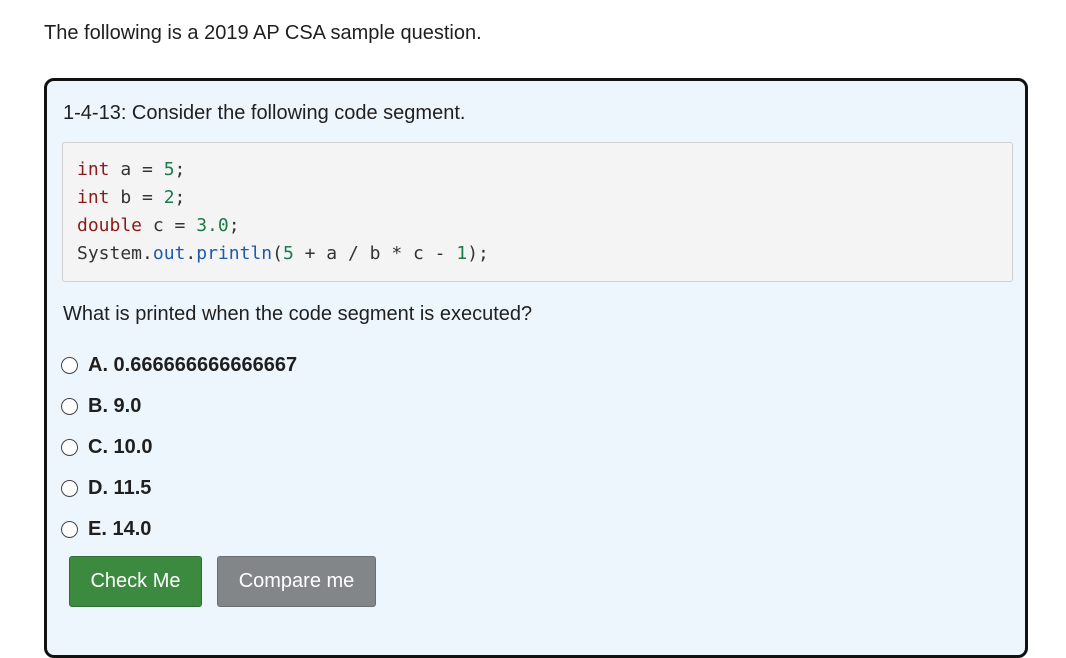 Image resolution: width=1066 pixels, height=658 pixels. What do you see at coordinates (193, 365) in the screenshot?
I see `option-label: A. 0.666666666666667` at bounding box center [193, 365].